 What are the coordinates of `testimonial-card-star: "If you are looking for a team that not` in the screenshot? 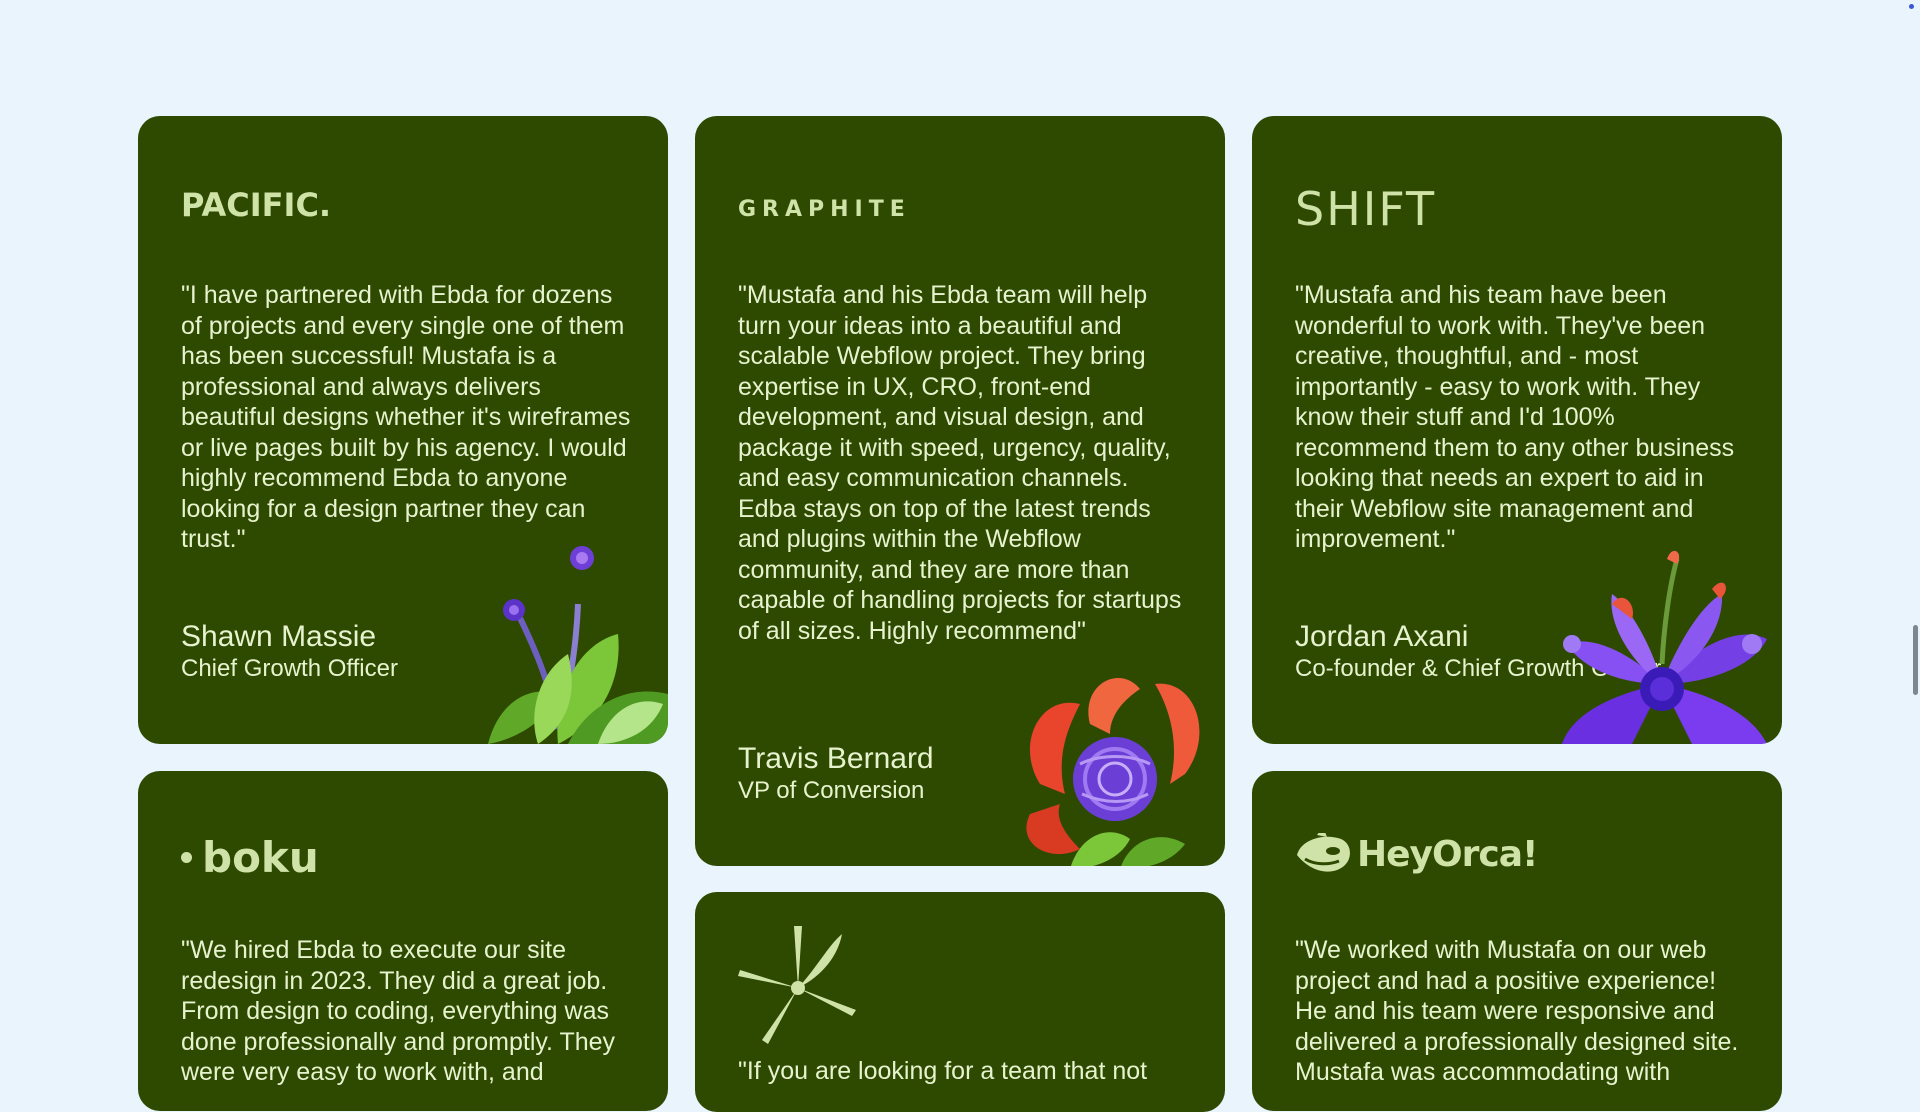 It's located at (960, 1002).